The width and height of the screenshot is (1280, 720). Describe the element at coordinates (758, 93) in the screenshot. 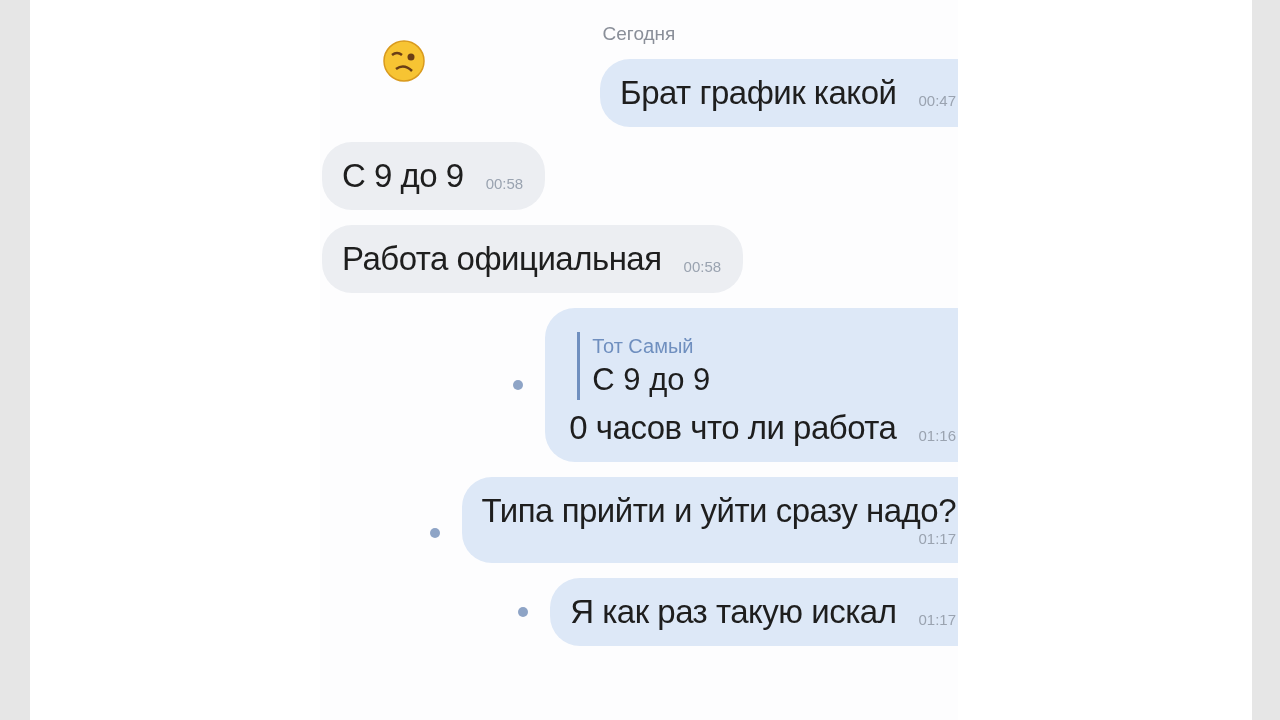

I see `message-text: Брат график какой` at that location.